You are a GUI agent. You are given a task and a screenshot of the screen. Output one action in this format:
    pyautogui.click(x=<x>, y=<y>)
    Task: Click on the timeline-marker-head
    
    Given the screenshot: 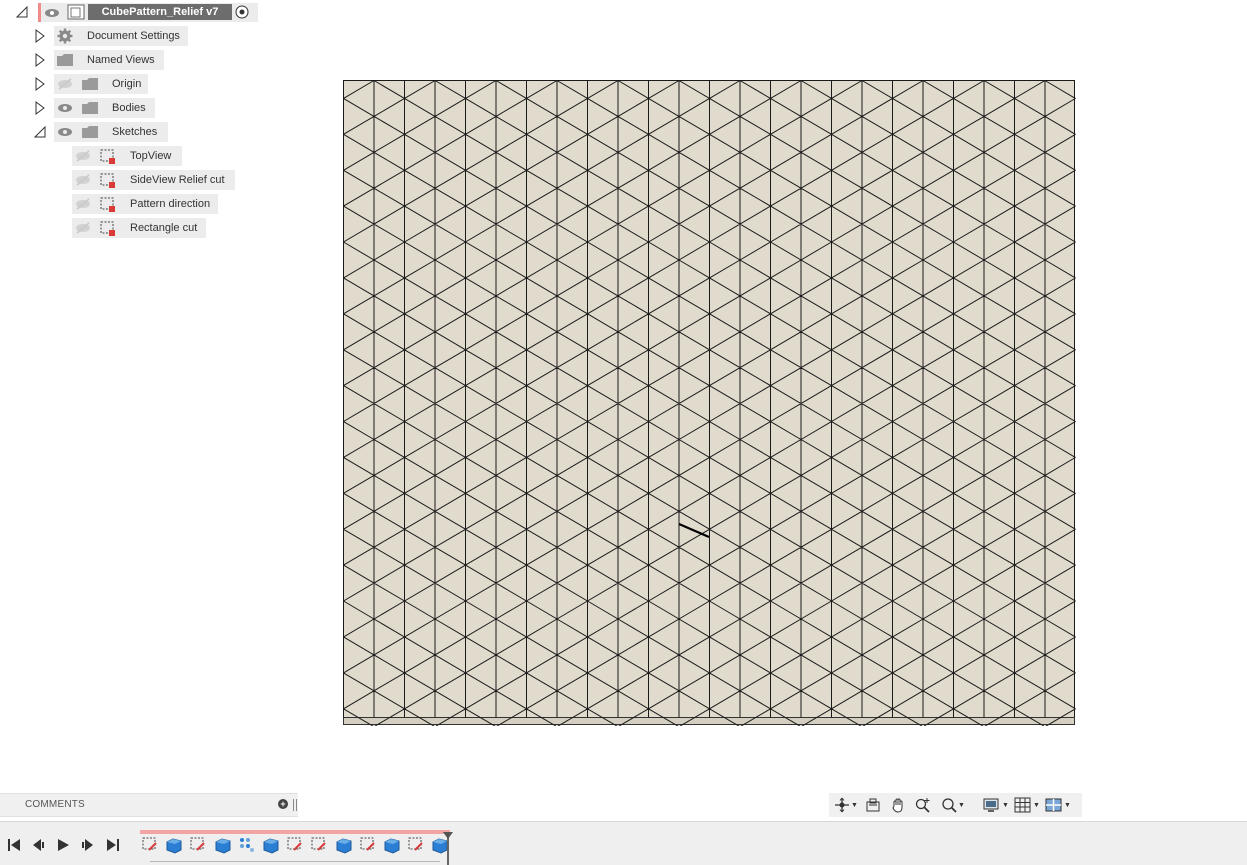 What is the action you would take?
    pyautogui.click(x=448, y=835)
    